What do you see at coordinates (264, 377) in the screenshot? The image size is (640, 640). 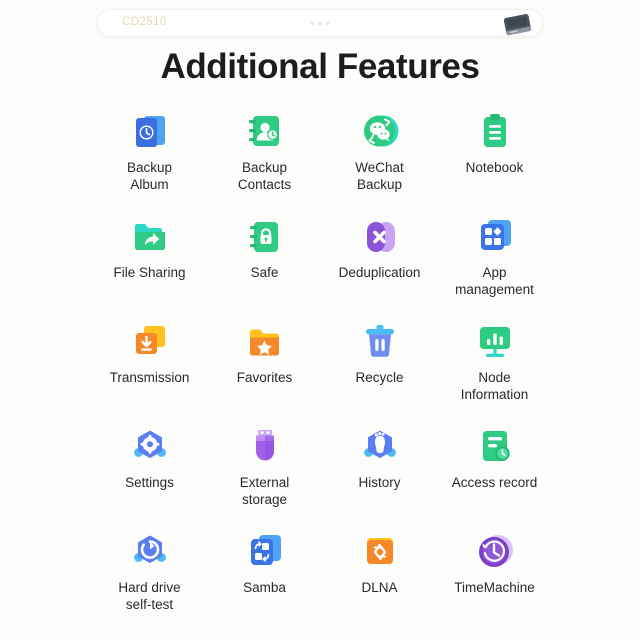 I see `feature-label: Favorites` at bounding box center [264, 377].